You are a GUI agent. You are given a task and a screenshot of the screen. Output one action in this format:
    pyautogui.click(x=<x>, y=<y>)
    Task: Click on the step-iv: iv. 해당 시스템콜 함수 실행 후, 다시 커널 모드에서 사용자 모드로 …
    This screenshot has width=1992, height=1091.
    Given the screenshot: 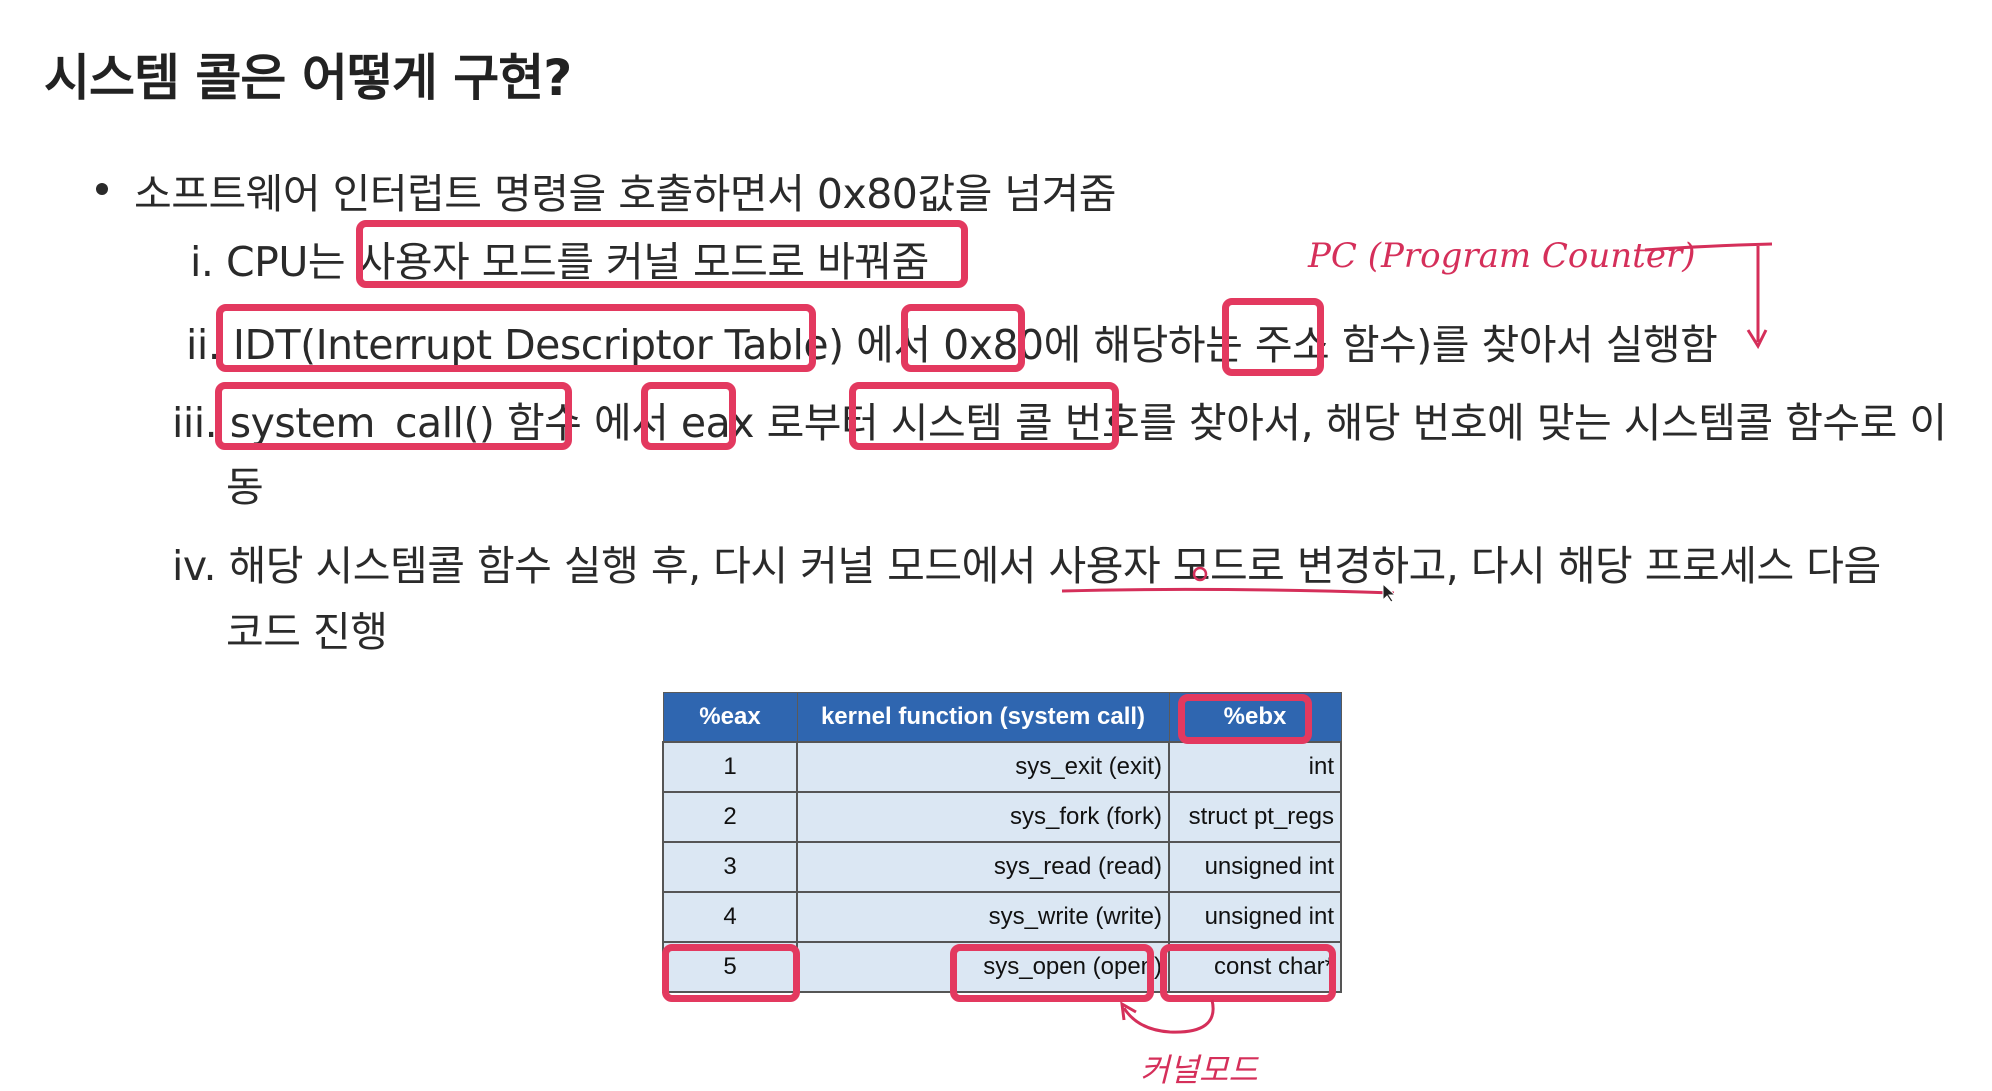 What is the action you would take?
    pyautogui.click(x=1026, y=562)
    